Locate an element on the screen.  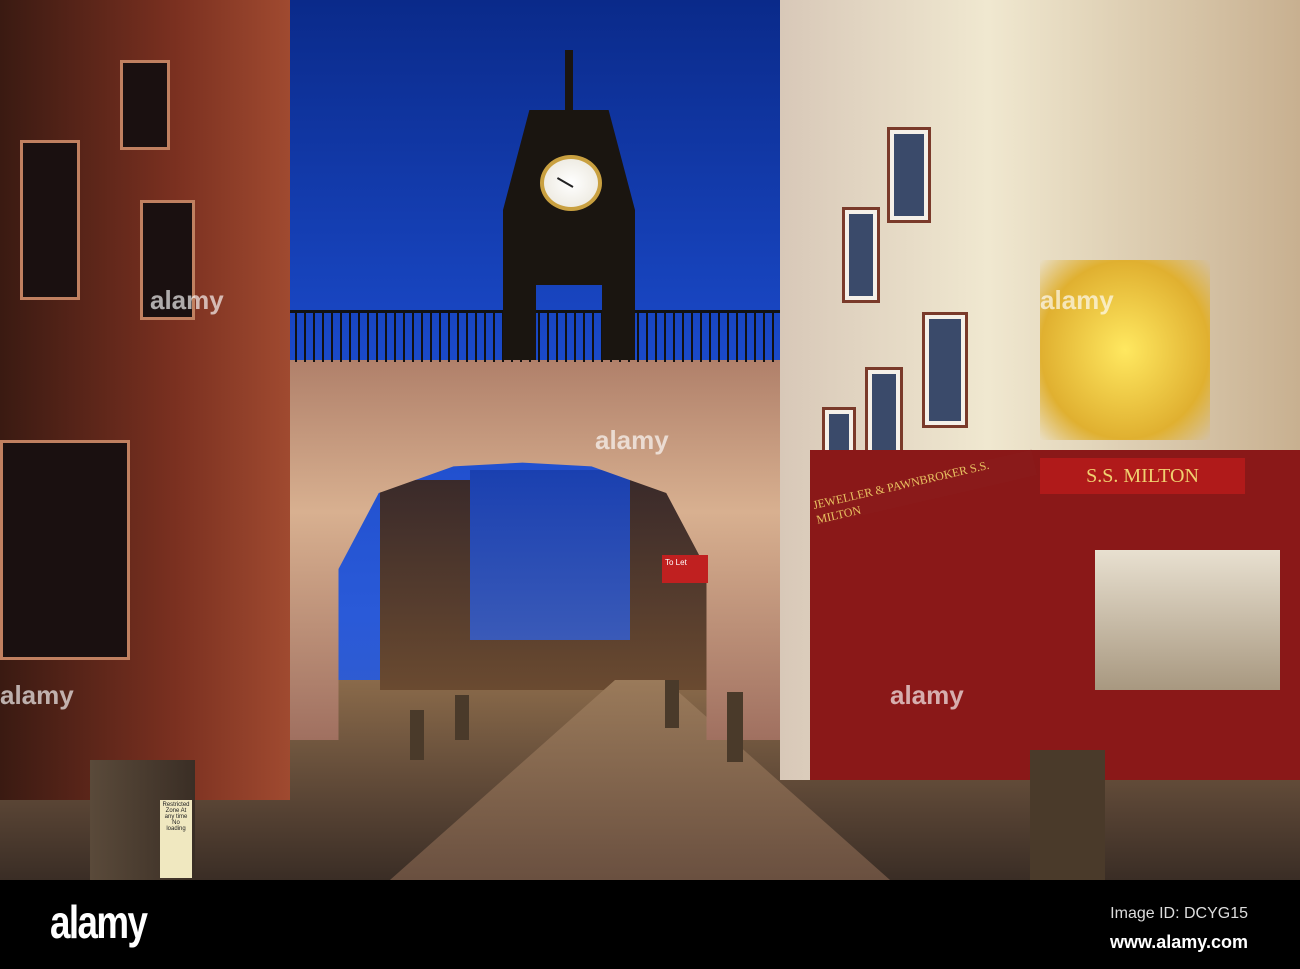
alamy-logo: alamy is located at coordinates (99, 922).